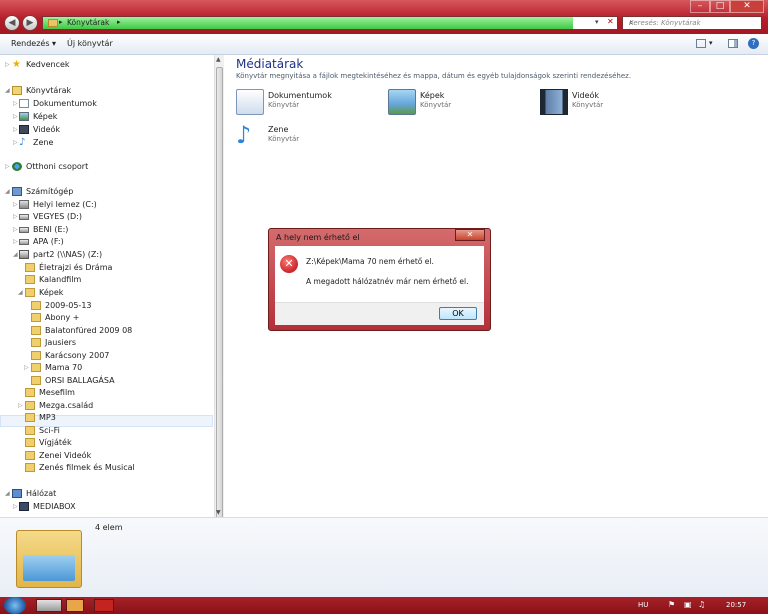  Describe the element at coordinates (70, 355) in the screenshot. I see `nav-folder: Karácsony 2007` at that location.